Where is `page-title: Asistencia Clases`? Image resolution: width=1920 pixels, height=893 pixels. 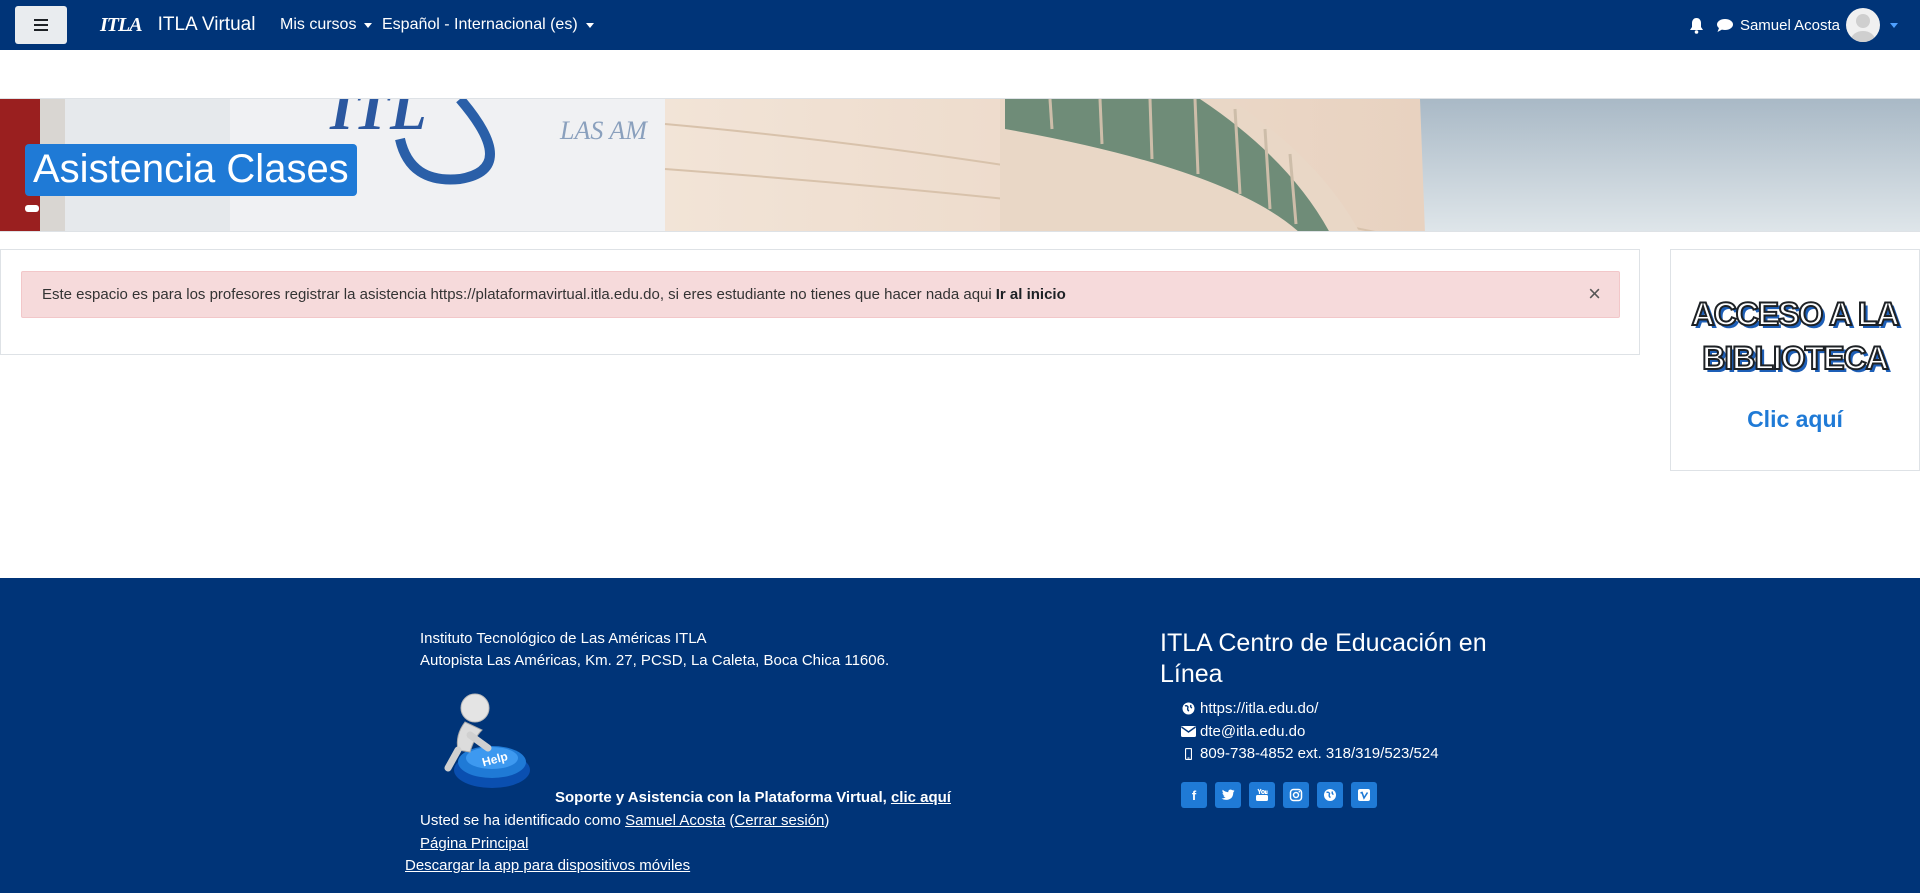
page-title: Asistencia Clases is located at coordinates (191, 170).